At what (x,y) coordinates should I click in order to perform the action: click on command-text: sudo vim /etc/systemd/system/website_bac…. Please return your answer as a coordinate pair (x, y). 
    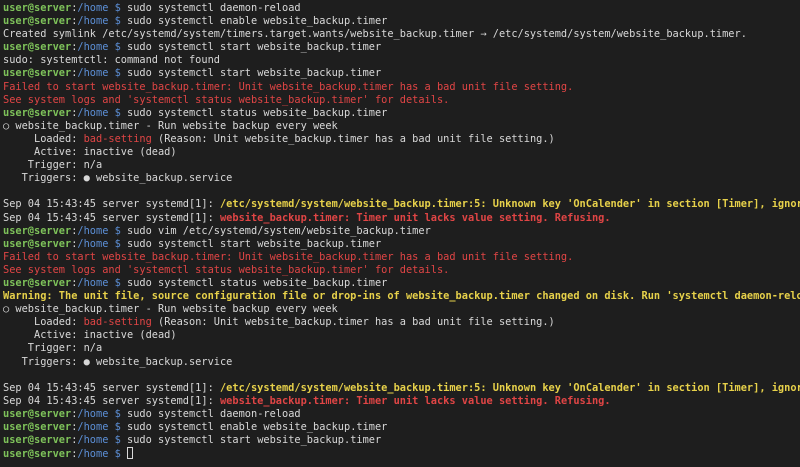
    Looking at the image, I should click on (279, 230).